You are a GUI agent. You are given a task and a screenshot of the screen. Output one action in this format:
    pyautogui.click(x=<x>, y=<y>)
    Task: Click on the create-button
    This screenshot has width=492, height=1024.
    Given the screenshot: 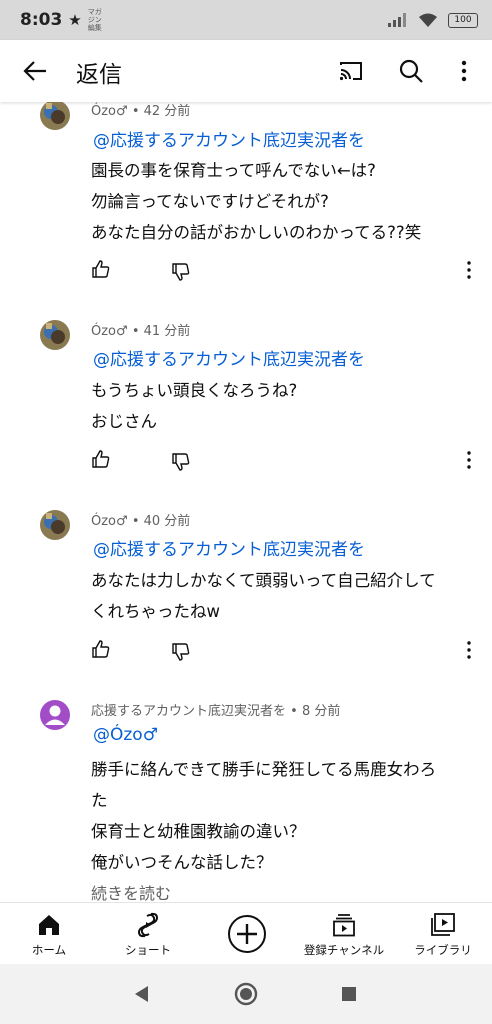 What is the action you would take?
    pyautogui.click(x=247, y=934)
    